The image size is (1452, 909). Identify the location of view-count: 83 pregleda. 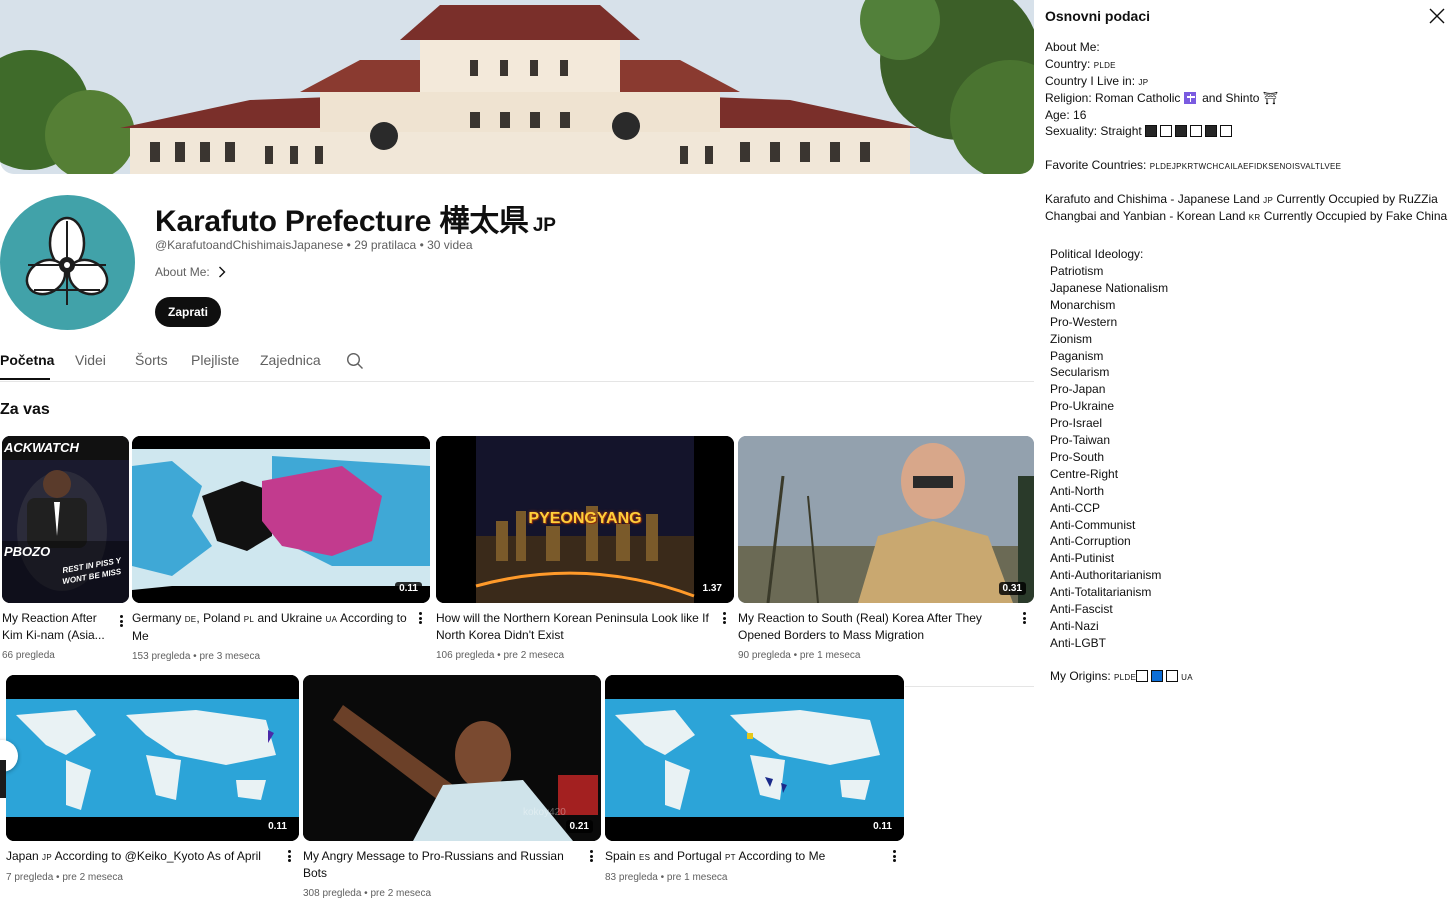
(631, 877).